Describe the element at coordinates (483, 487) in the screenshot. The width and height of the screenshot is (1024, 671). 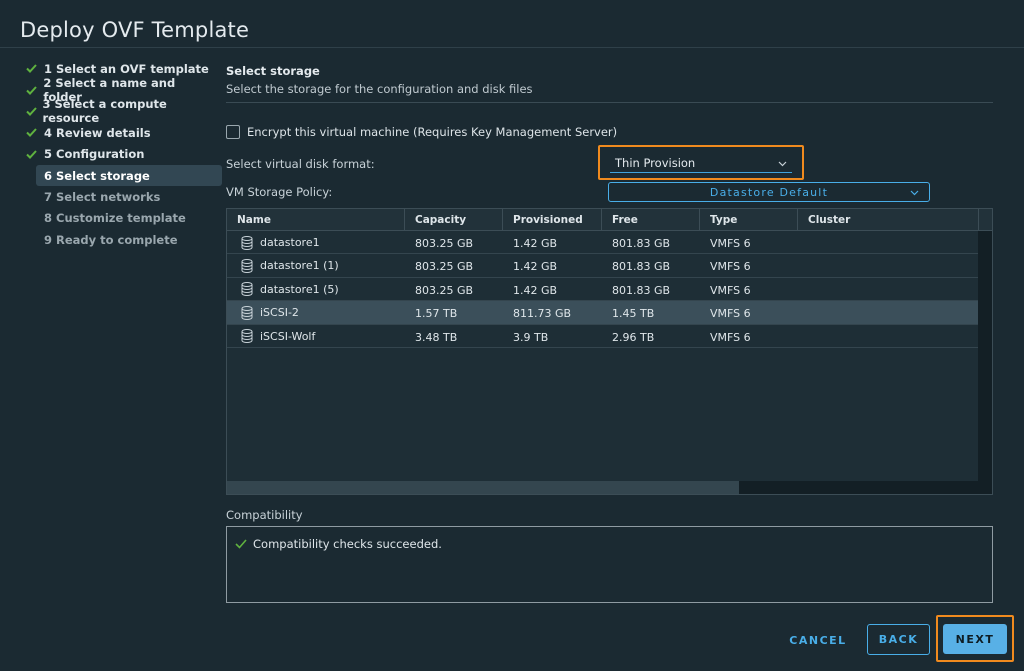
I see `horizontal-scrollbar-thumb` at that location.